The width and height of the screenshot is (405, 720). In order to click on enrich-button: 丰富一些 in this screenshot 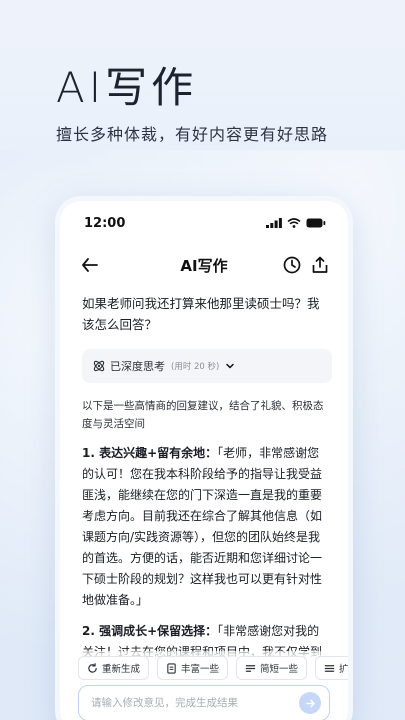, I will do `click(193, 668)`.